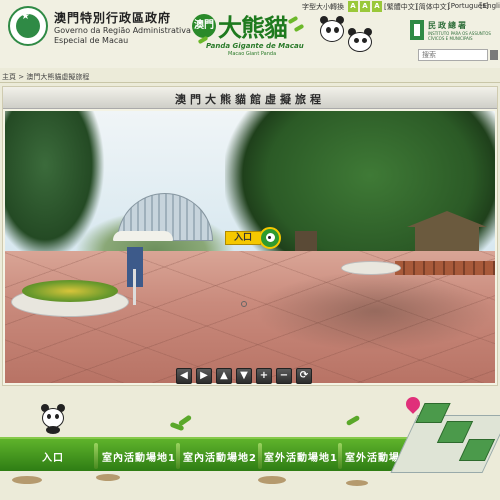 The width and height of the screenshot is (500, 500). What do you see at coordinates (346, 33) in the screenshot?
I see `panda-mascots-icon` at bounding box center [346, 33].